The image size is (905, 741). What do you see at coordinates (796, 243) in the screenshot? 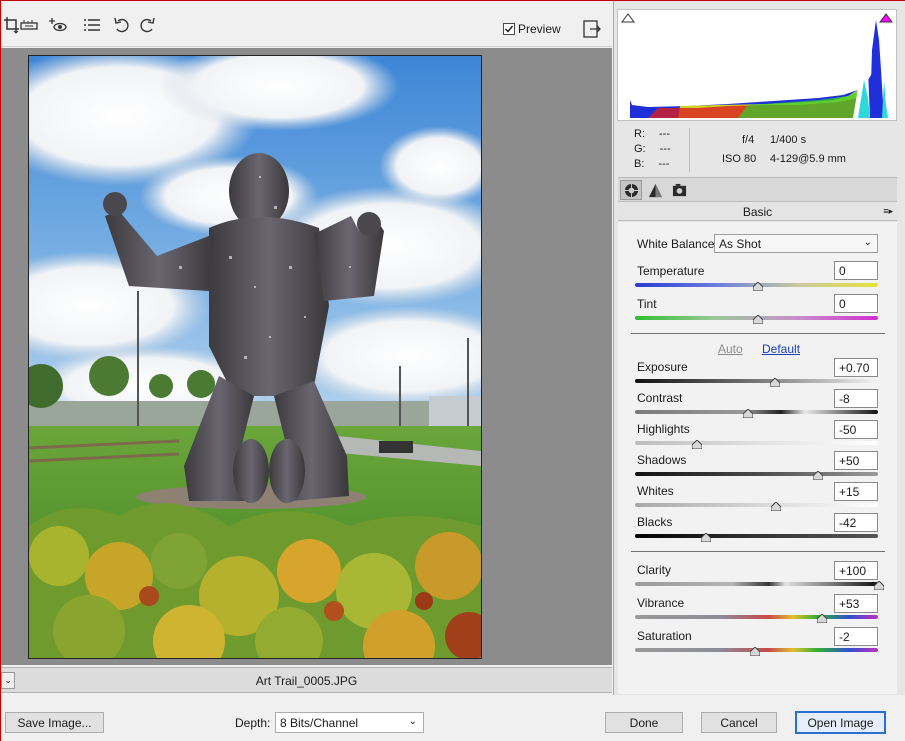
I see `white-balance-select: As Shot ⌄` at bounding box center [796, 243].